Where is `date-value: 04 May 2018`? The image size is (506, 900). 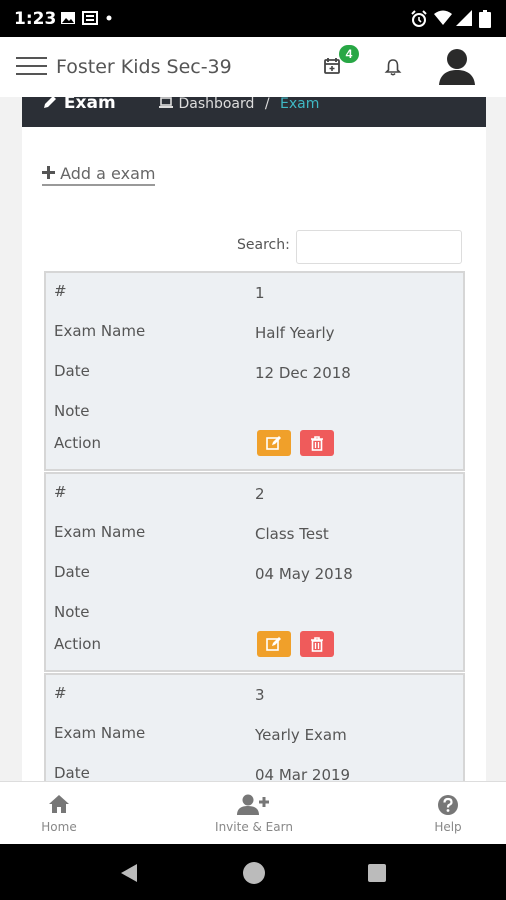
date-value: 04 May 2018 is located at coordinates (304, 574).